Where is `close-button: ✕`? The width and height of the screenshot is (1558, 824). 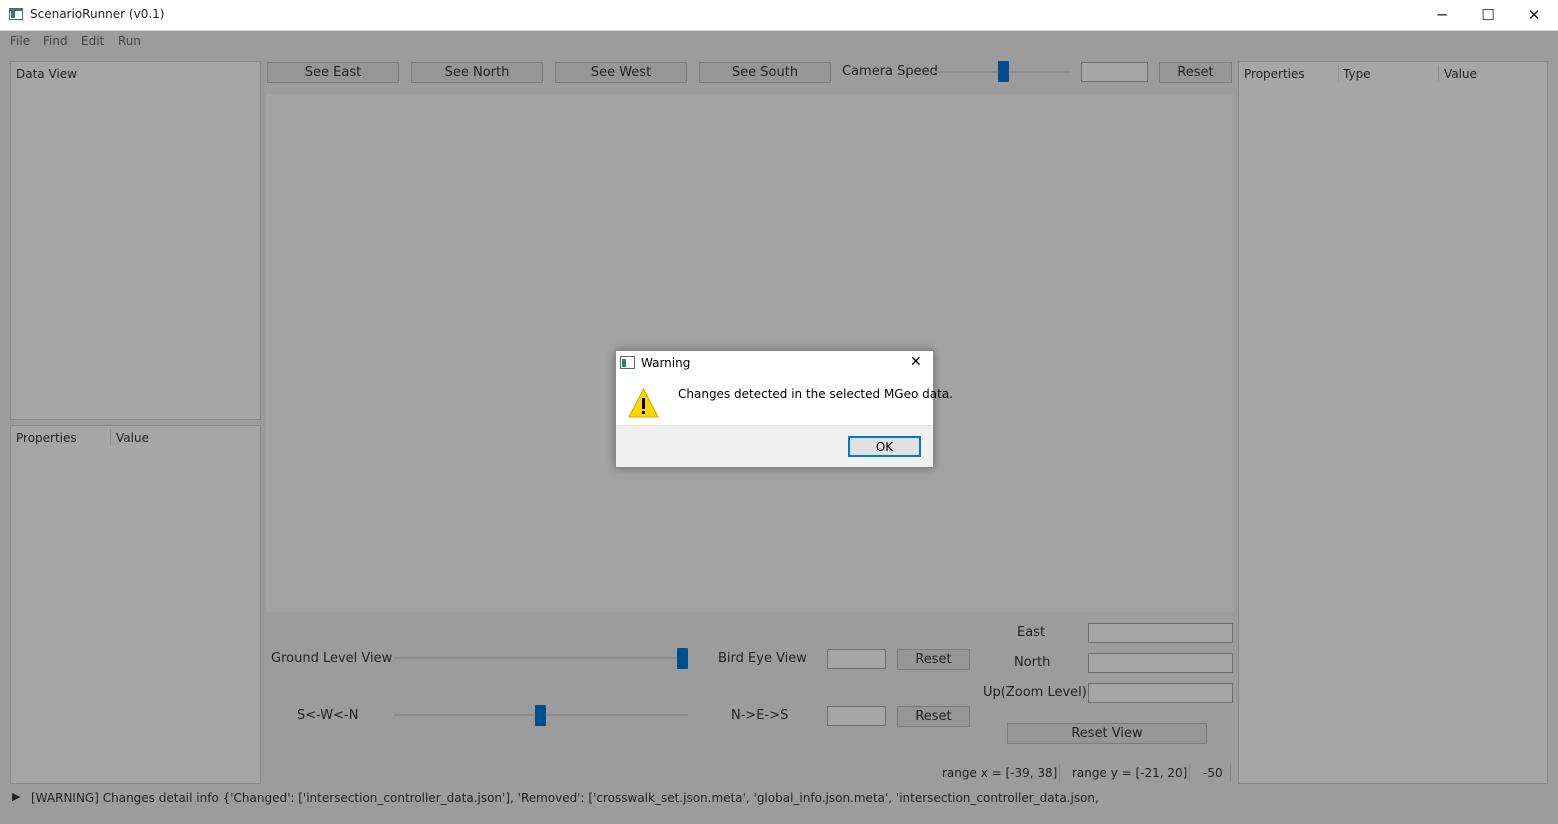
close-button: ✕ is located at coordinates (1534, 15).